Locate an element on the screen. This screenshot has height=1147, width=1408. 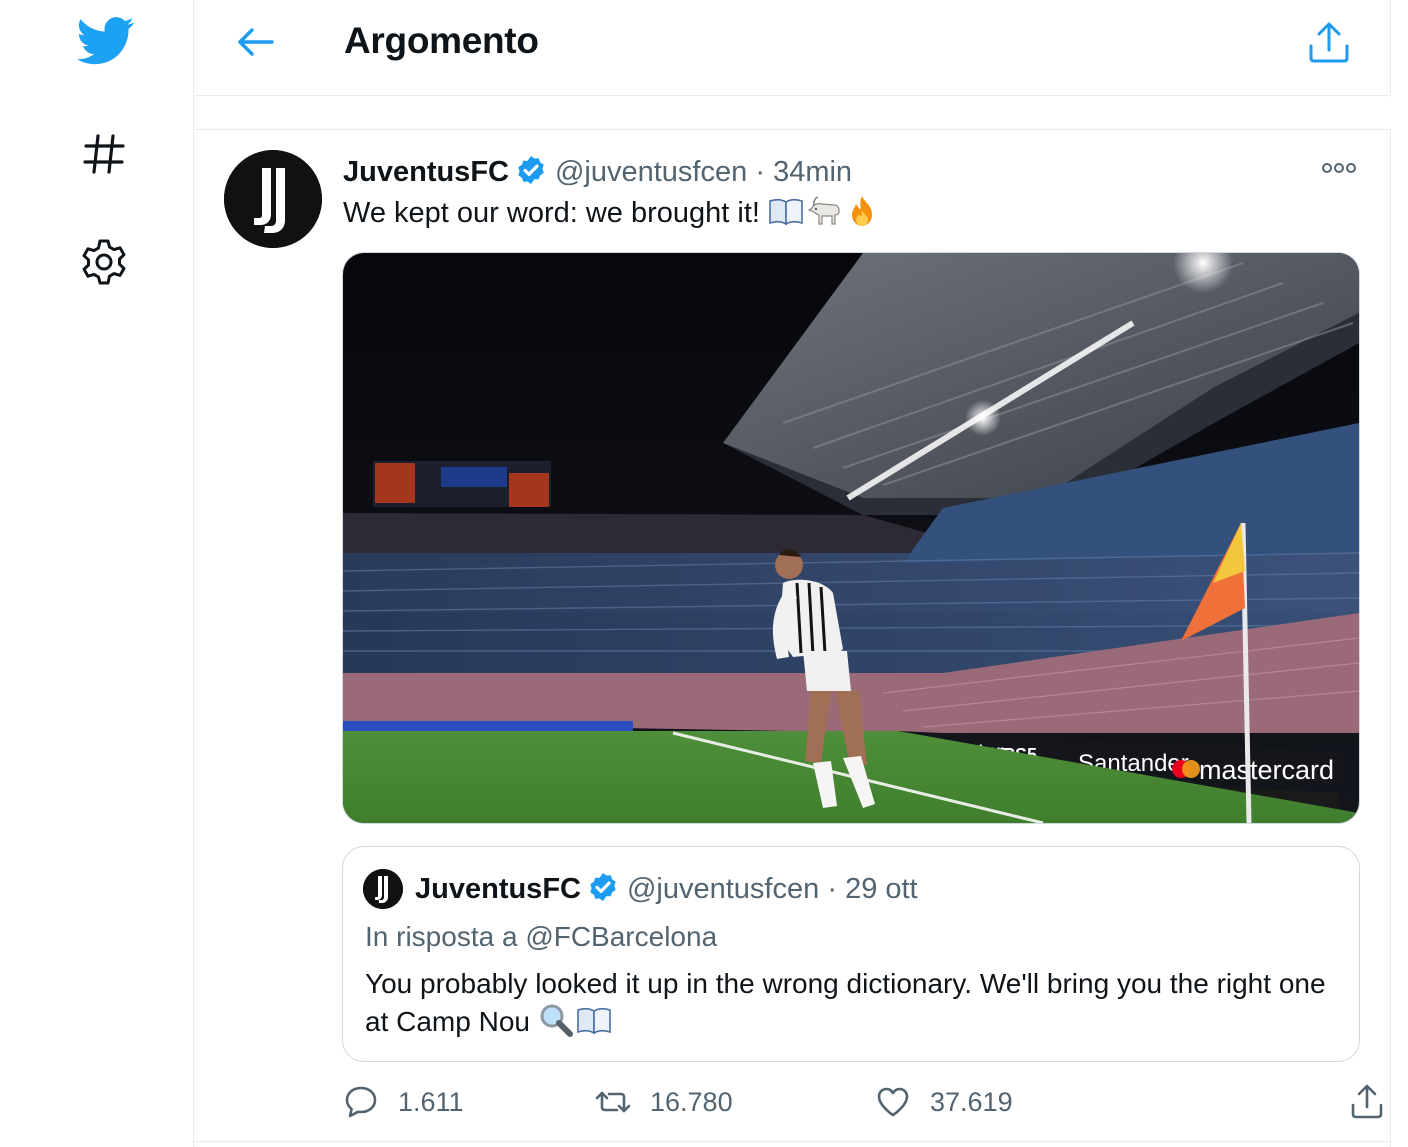
reply-to-handle: @FCBarcelona is located at coordinates (621, 936).